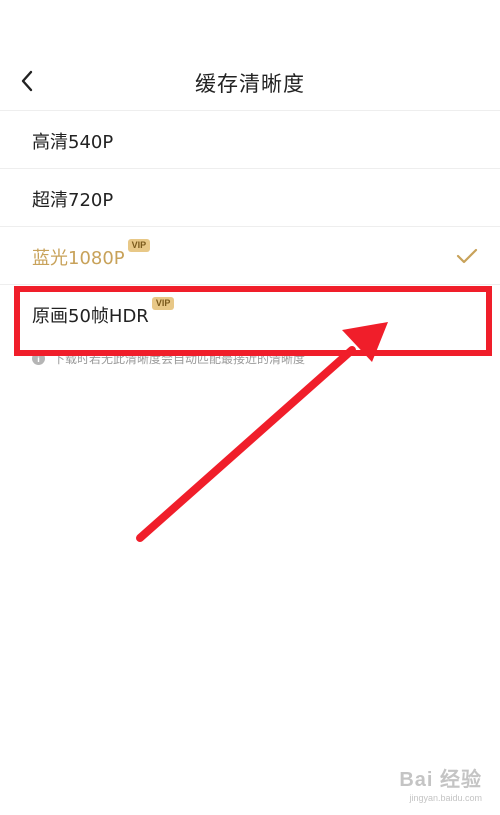 The height and width of the screenshot is (815, 500). What do you see at coordinates (73, 200) in the screenshot?
I see `option-label: 超清720P` at bounding box center [73, 200].